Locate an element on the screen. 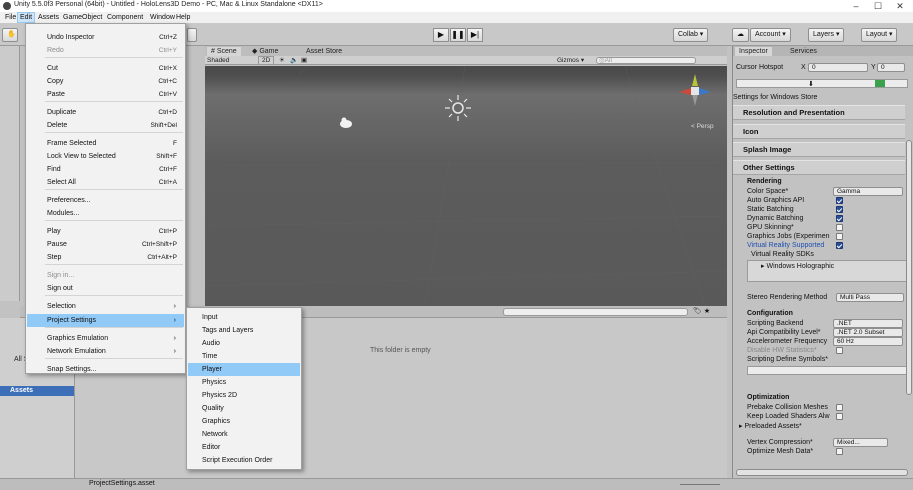 The height and width of the screenshot is (490, 913). tab-services: Services is located at coordinates (803, 51).